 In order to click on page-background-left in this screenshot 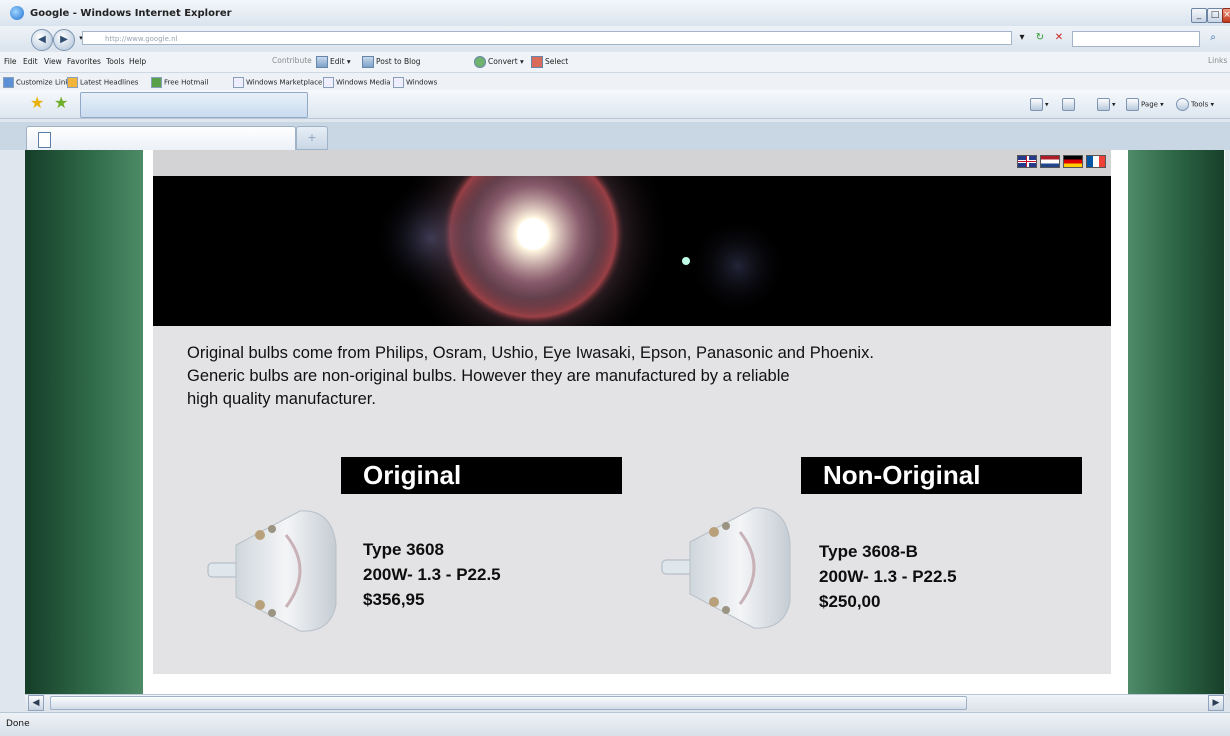, I will do `click(84, 422)`.